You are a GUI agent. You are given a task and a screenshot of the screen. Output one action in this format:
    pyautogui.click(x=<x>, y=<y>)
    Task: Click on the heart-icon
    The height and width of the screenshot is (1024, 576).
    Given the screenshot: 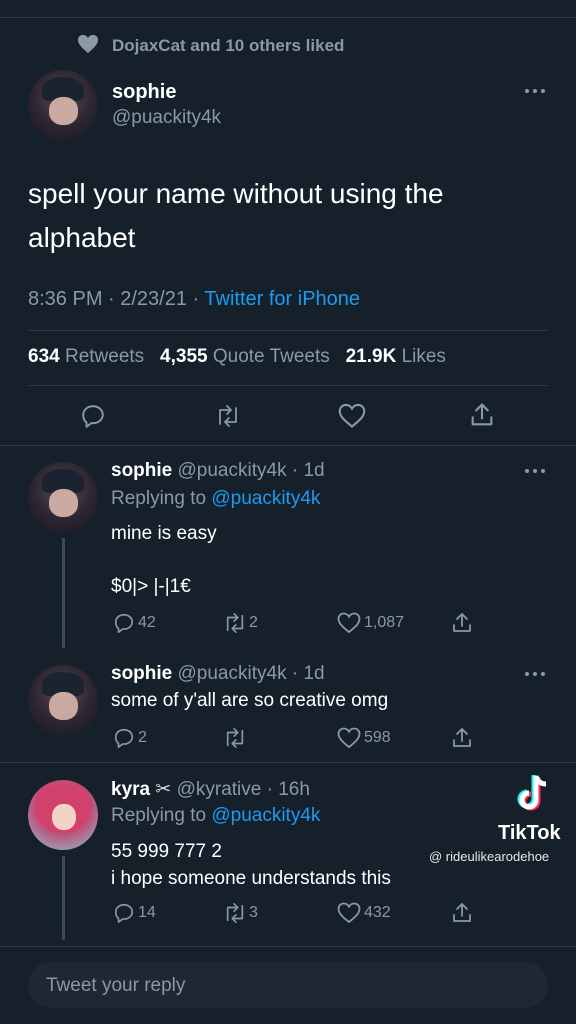 What is the action you would take?
    pyautogui.click(x=88, y=44)
    